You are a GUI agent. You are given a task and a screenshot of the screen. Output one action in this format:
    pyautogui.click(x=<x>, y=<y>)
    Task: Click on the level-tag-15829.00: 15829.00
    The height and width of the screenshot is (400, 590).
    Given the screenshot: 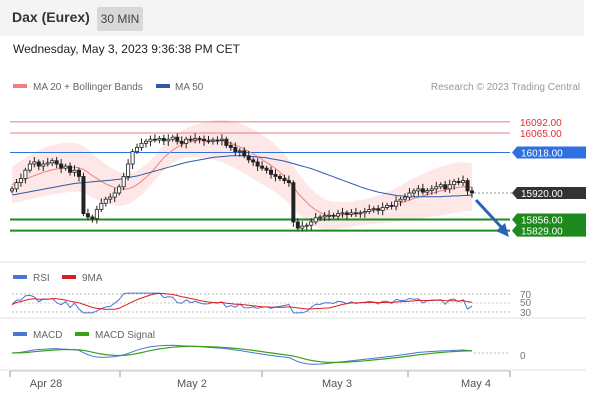 What is the action you would take?
    pyautogui.click(x=549, y=231)
    